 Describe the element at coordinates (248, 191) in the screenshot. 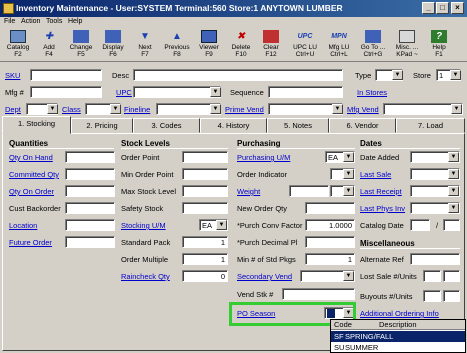

I see `weight-label: Weight` at that location.